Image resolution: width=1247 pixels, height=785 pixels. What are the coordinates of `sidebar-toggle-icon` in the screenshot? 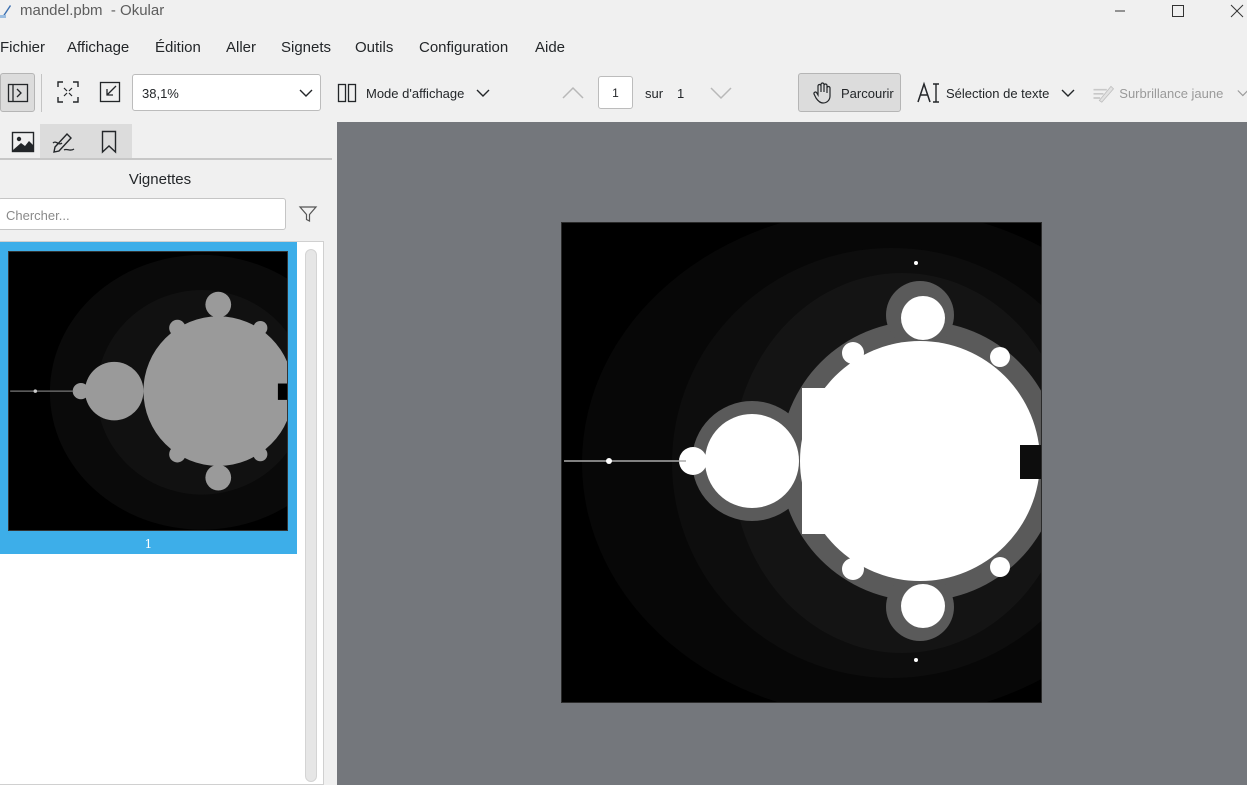 It's located at (17, 92).